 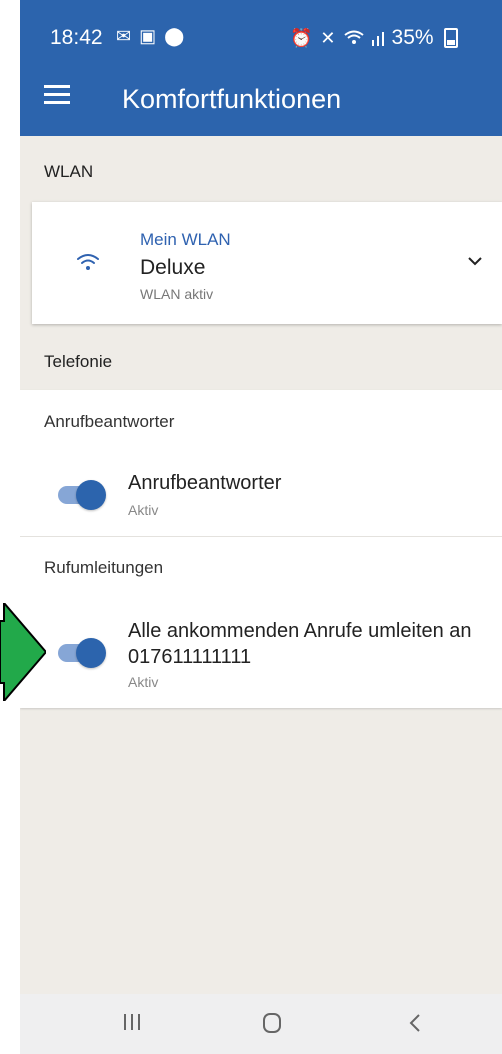 I want to click on system-nav-bar, so click(x=261, y=1024).